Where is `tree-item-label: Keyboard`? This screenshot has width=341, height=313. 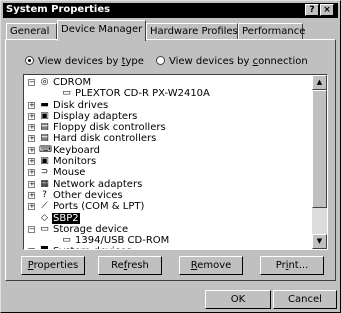 tree-item-label: Keyboard is located at coordinates (77, 150).